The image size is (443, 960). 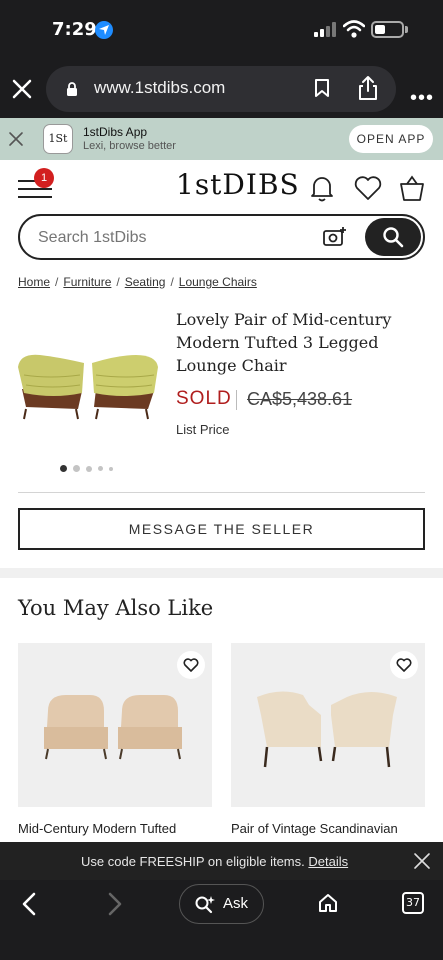 I want to click on ask-label: Ask, so click(x=236, y=903).